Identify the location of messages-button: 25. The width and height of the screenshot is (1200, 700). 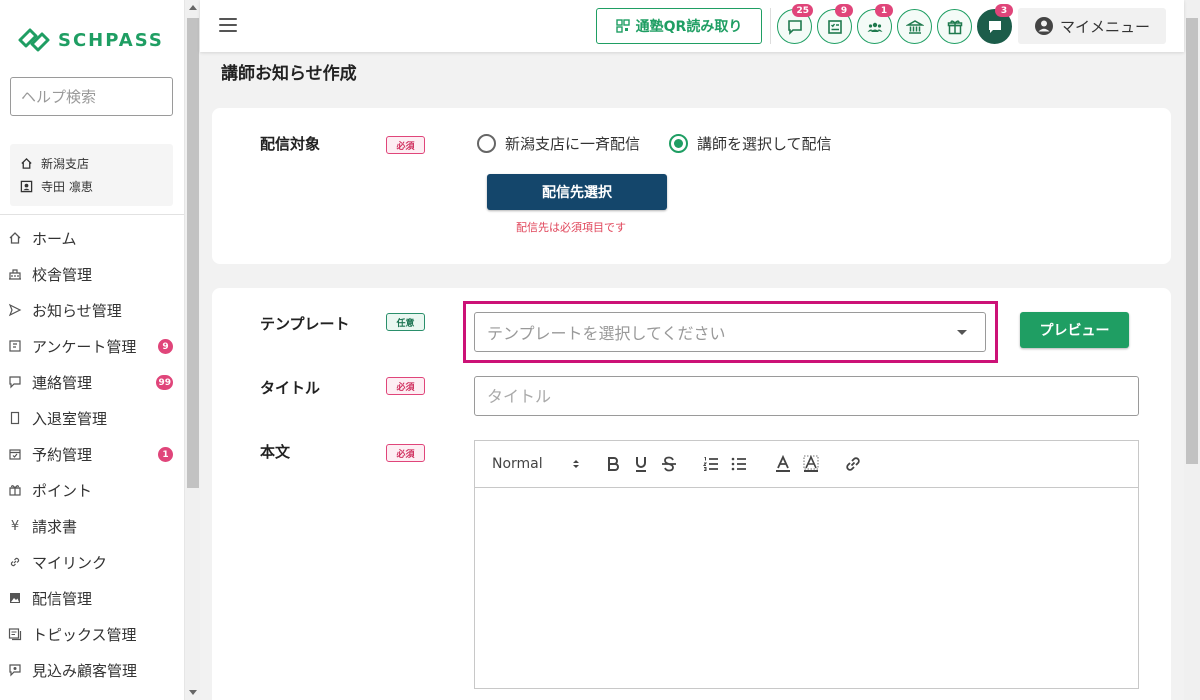
(795, 24).